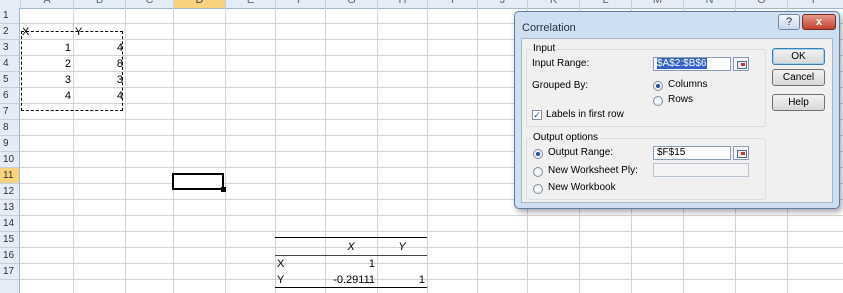 The height and width of the screenshot is (293, 843). What do you see at coordinates (10, 48) in the screenshot?
I see `row-header-3: 3` at bounding box center [10, 48].